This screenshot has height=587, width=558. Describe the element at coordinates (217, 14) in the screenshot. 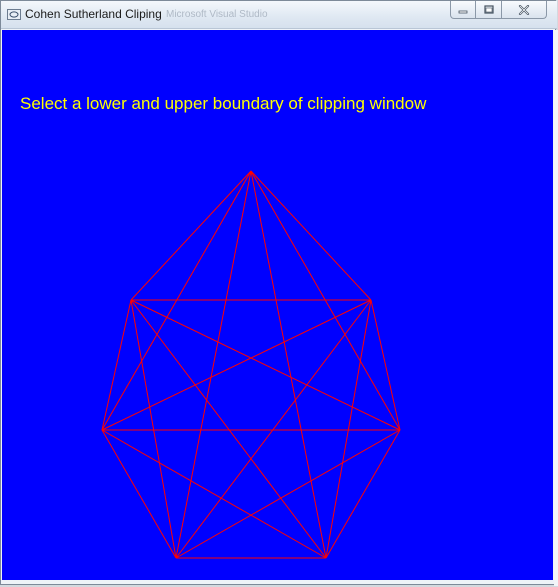

I see `background-window-title: Microsoft Visual Studio` at that location.